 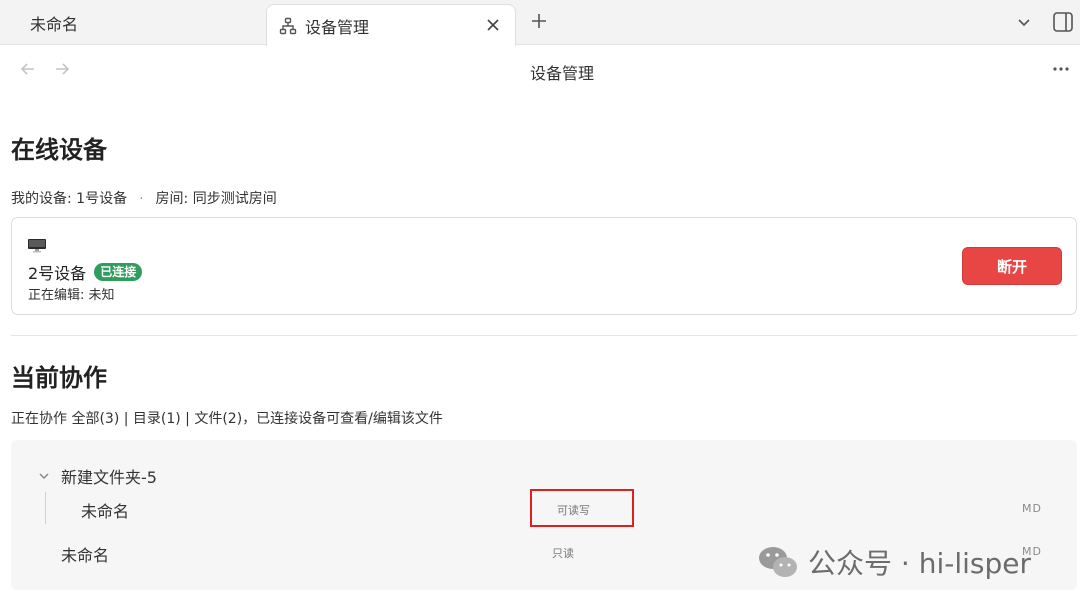 What do you see at coordinates (1063, 22) in the screenshot?
I see `sidebar-toggle-icon` at bounding box center [1063, 22].